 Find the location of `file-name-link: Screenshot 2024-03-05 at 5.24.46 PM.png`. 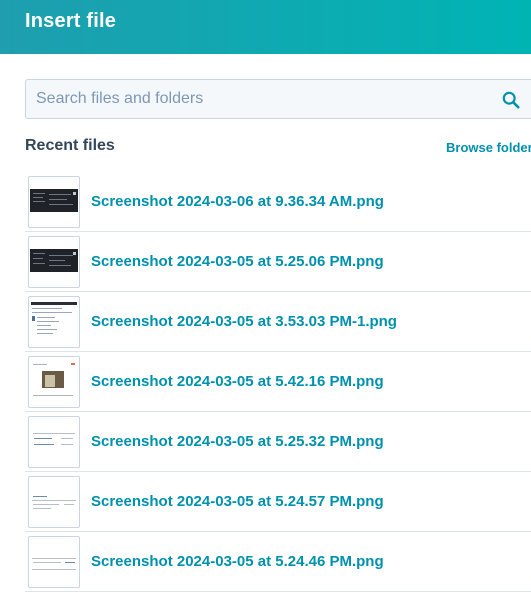

file-name-link: Screenshot 2024-03-05 at 5.24.46 PM.png is located at coordinates (237, 561).